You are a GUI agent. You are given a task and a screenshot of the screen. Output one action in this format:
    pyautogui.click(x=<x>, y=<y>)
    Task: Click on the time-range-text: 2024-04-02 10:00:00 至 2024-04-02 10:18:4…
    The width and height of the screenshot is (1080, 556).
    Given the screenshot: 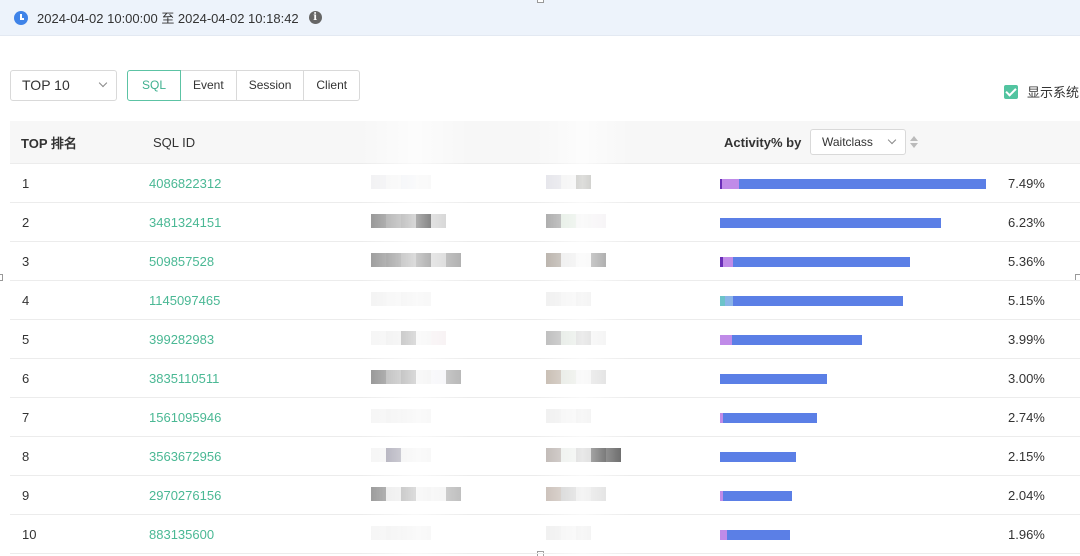 What is the action you would take?
    pyautogui.click(x=168, y=18)
    